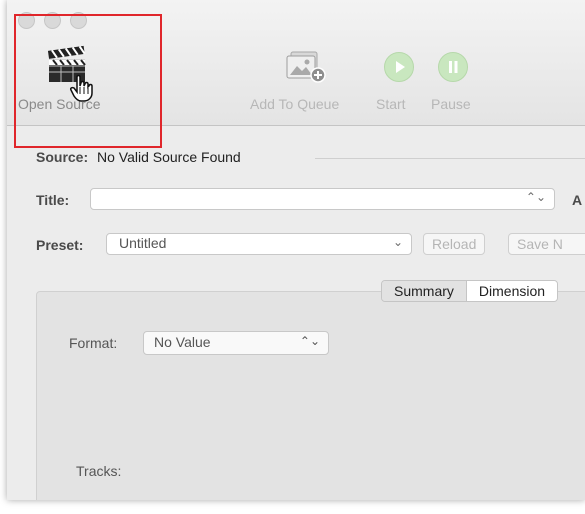 The image size is (585, 514). I want to click on tab-dimensions: Dimension, so click(512, 291).